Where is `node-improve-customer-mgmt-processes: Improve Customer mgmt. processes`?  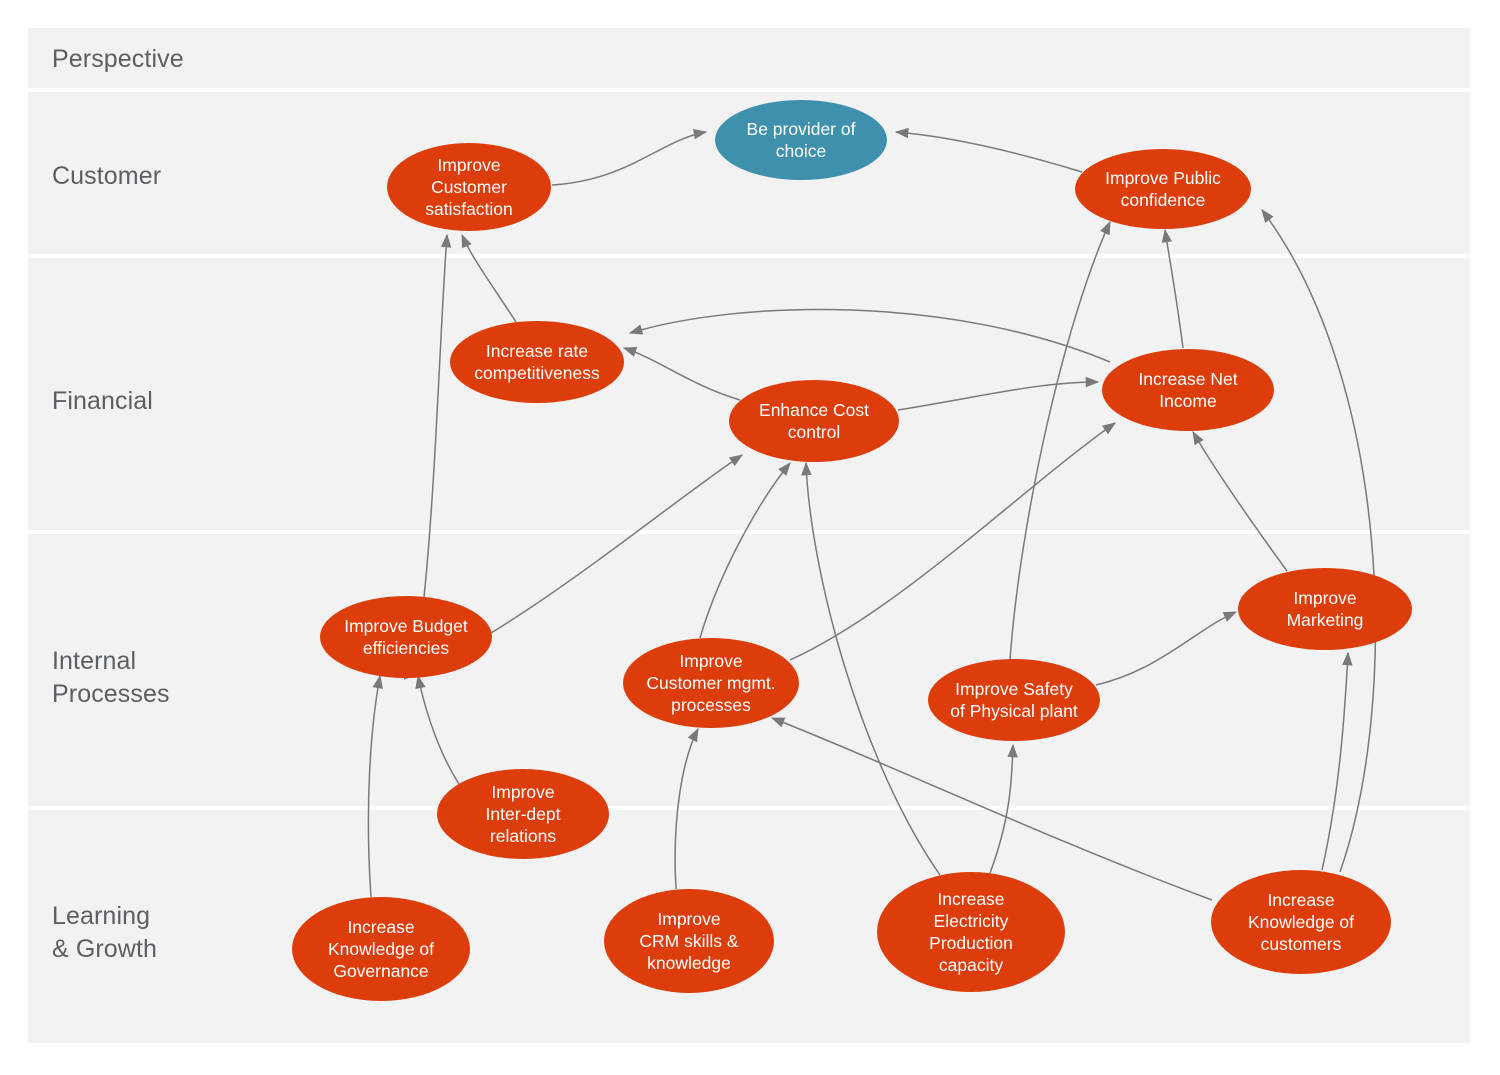
node-improve-customer-mgmt-processes: Improve Customer mgmt. processes is located at coordinates (711, 683).